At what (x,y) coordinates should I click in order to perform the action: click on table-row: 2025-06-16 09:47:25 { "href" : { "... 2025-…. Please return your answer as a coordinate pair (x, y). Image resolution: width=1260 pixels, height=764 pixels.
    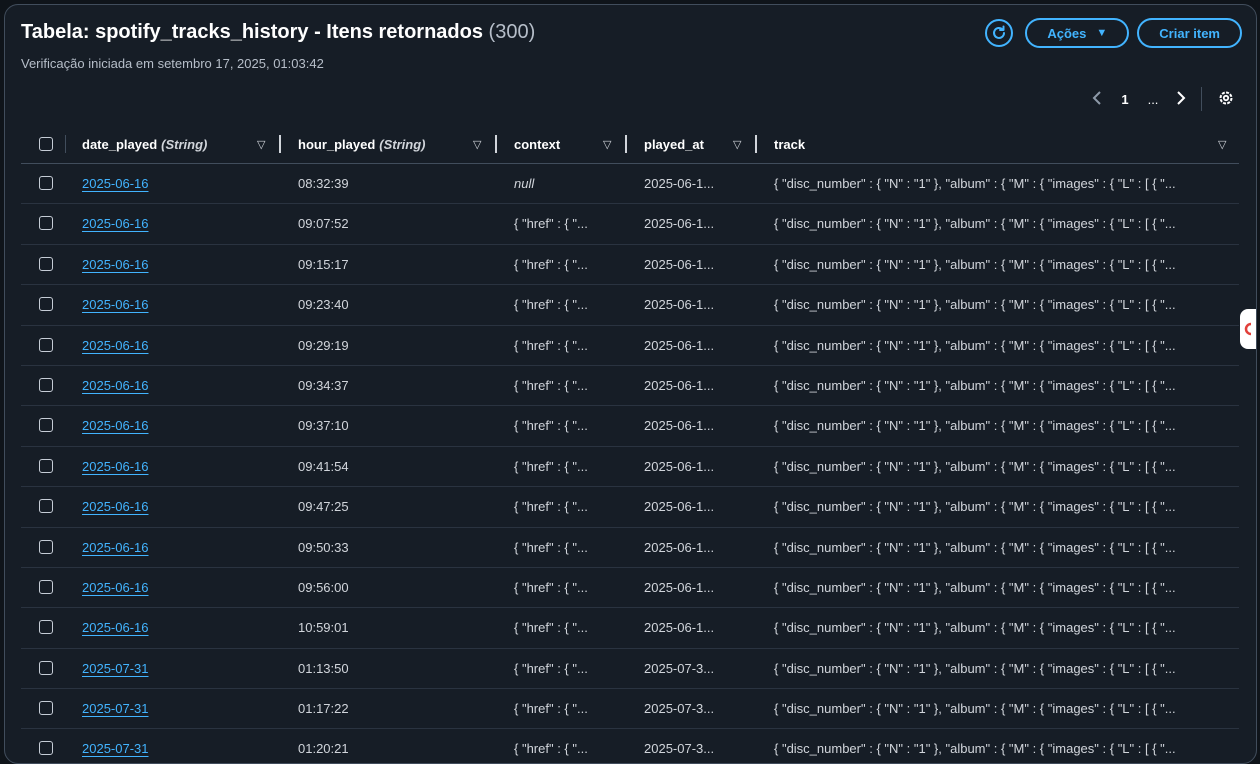
    Looking at the image, I should click on (630, 507).